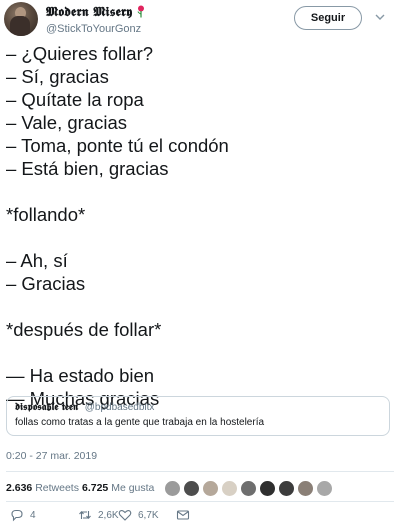  I want to click on rose-icon, so click(141, 11).